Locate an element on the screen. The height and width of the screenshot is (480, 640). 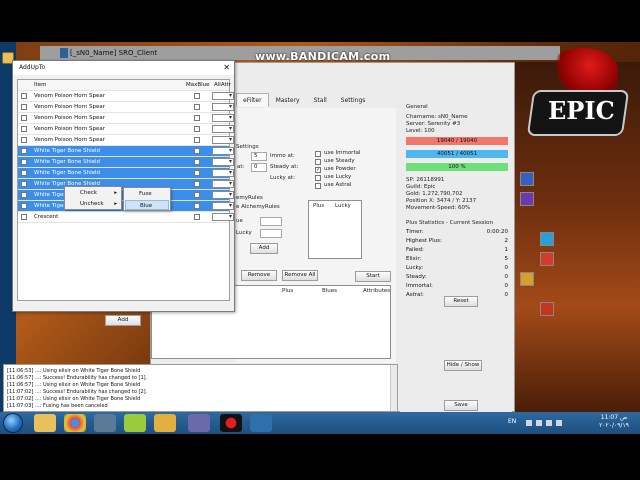
bandicam-record-icon is located at coordinates (231, 423).